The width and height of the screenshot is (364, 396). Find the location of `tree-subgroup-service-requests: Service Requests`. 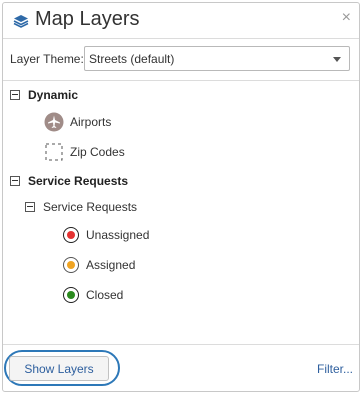

tree-subgroup-service-requests: Service Requests is located at coordinates (81, 207).